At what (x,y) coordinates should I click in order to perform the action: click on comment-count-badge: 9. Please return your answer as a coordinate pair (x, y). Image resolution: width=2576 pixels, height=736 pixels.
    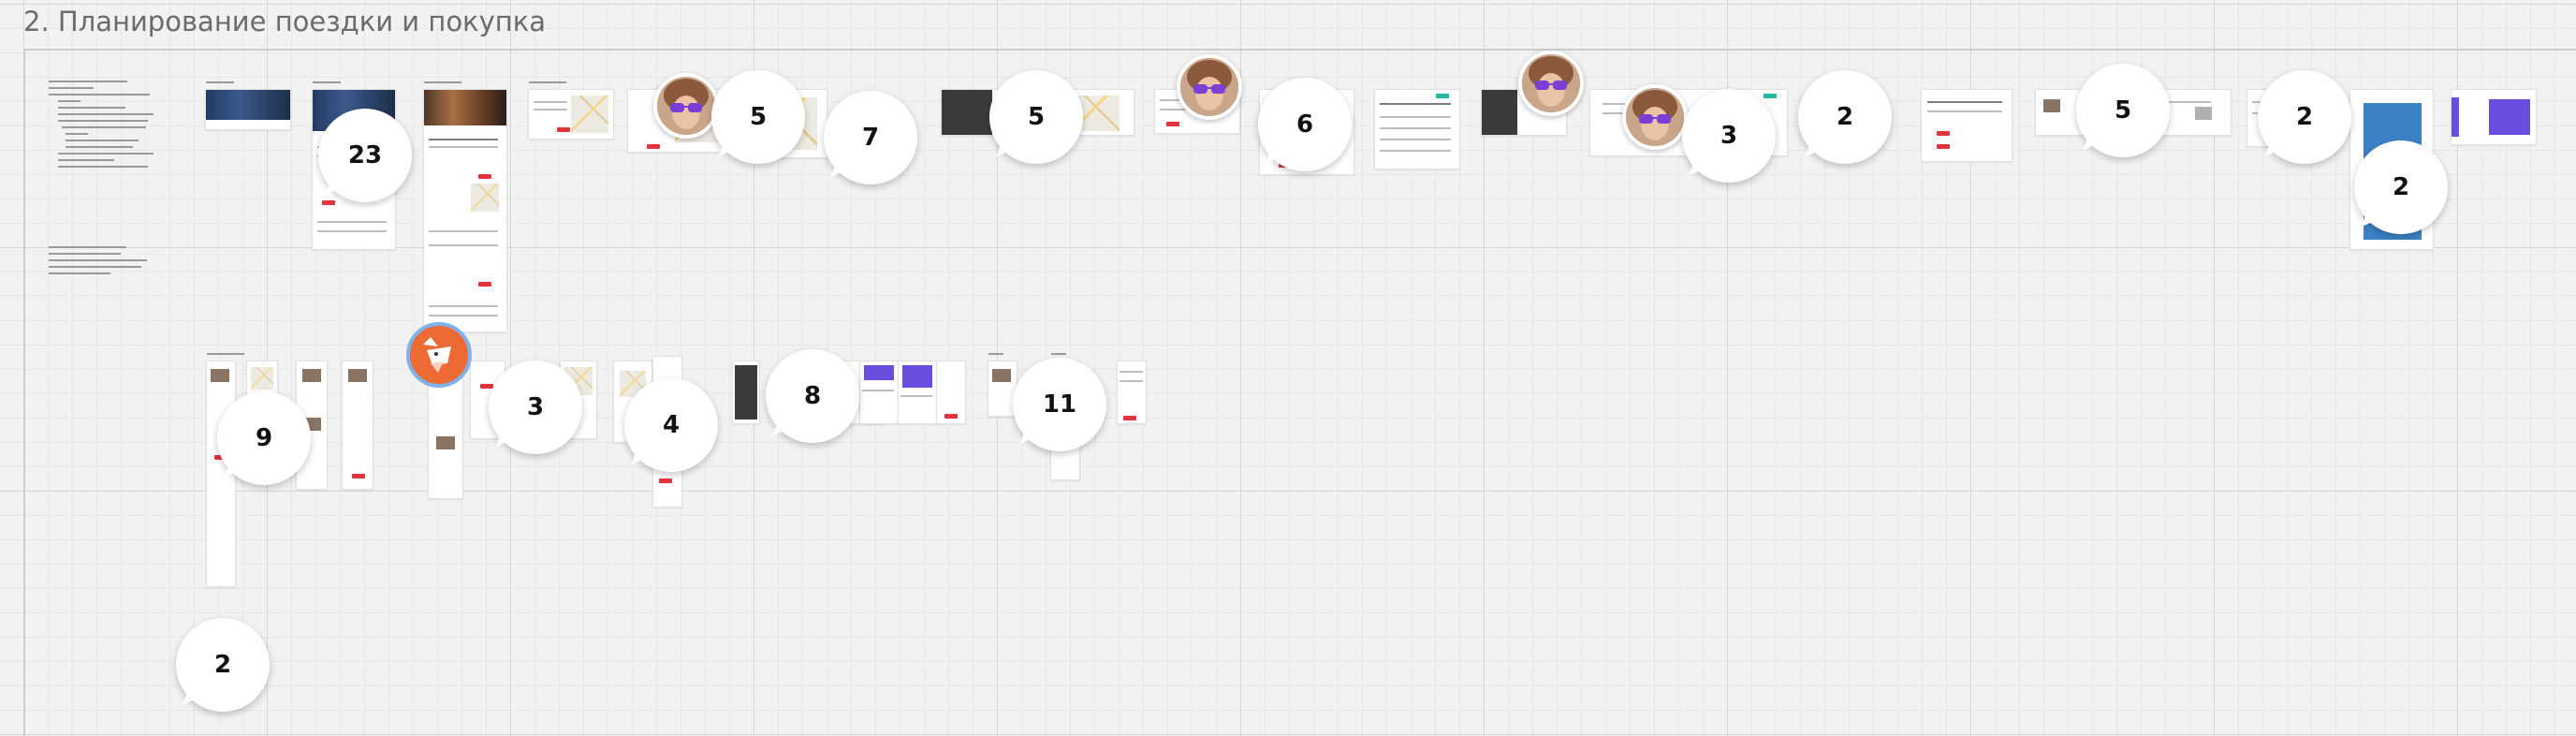
    Looking at the image, I should click on (264, 438).